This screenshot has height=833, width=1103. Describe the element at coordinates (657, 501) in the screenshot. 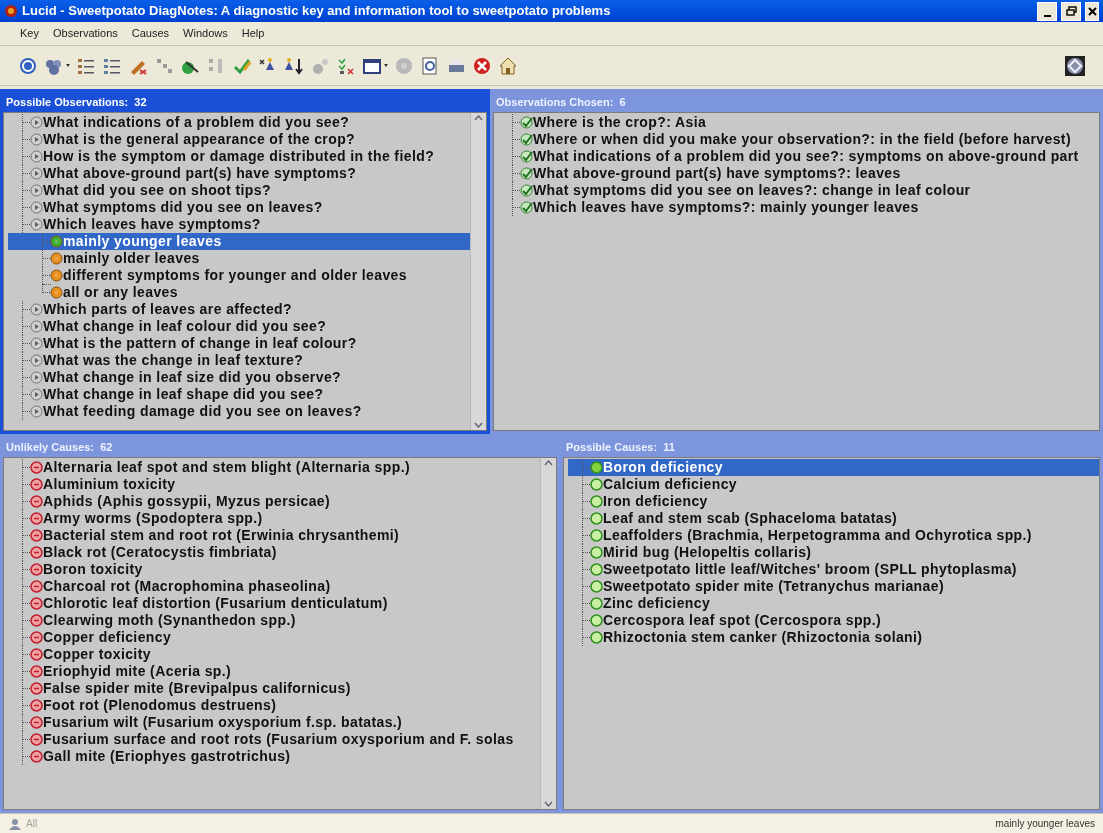

I see `tree-item: Iron deficiency` at that location.